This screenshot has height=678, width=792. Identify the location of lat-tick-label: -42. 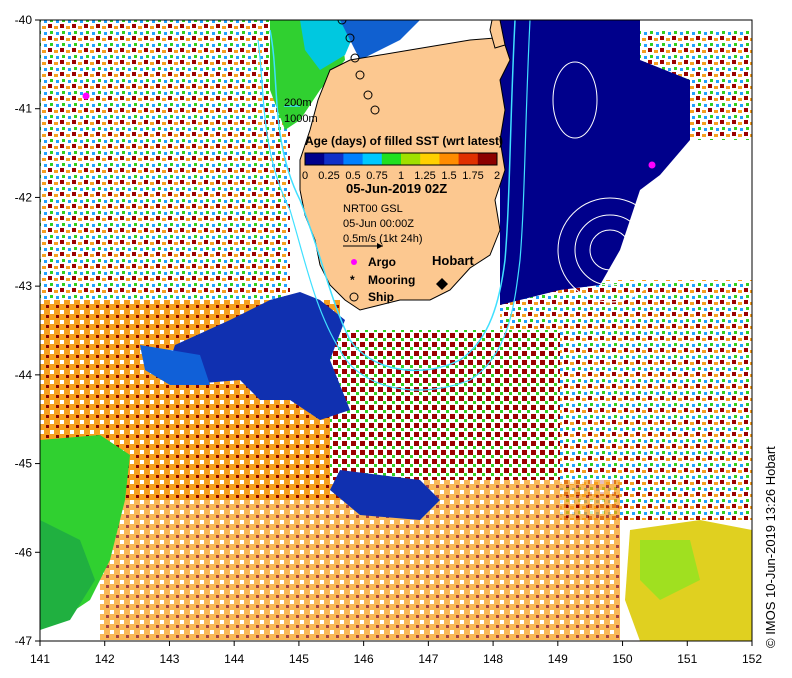
(24, 197).